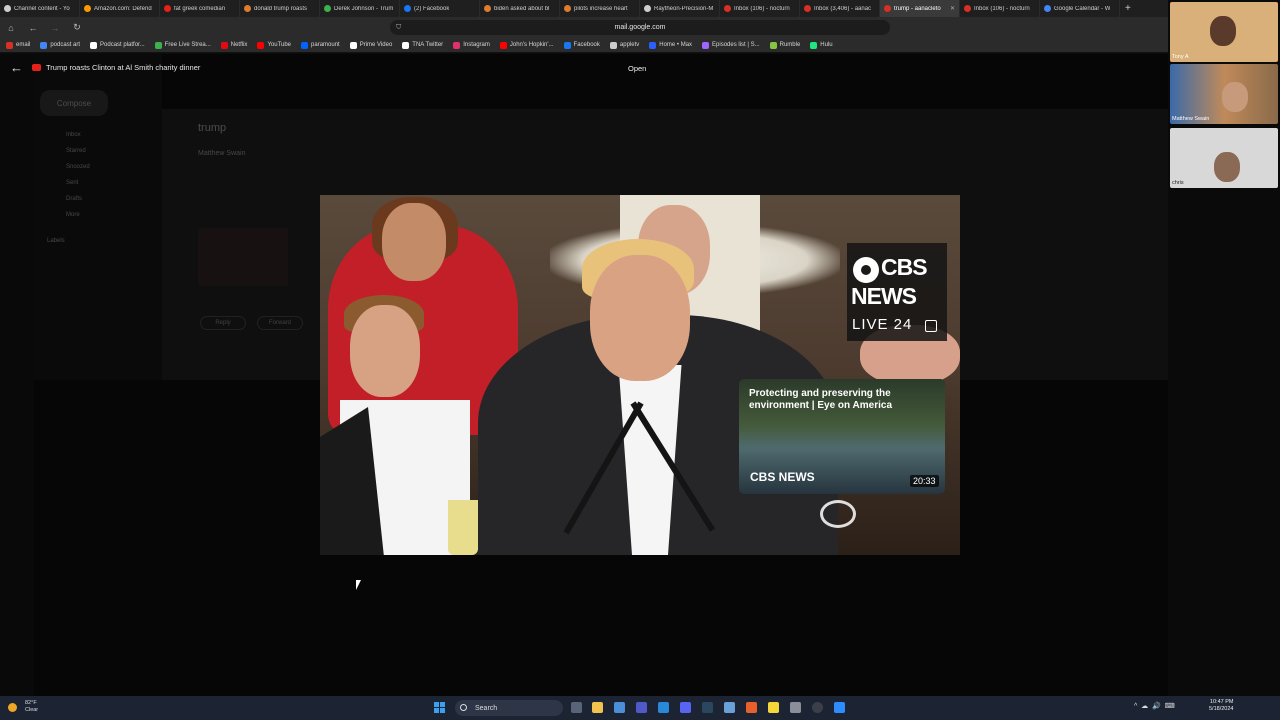  What do you see at coordinates (325, 45) in the screenshot?
I see `bookmark-label: paramount` at bounding box center [325, 45].